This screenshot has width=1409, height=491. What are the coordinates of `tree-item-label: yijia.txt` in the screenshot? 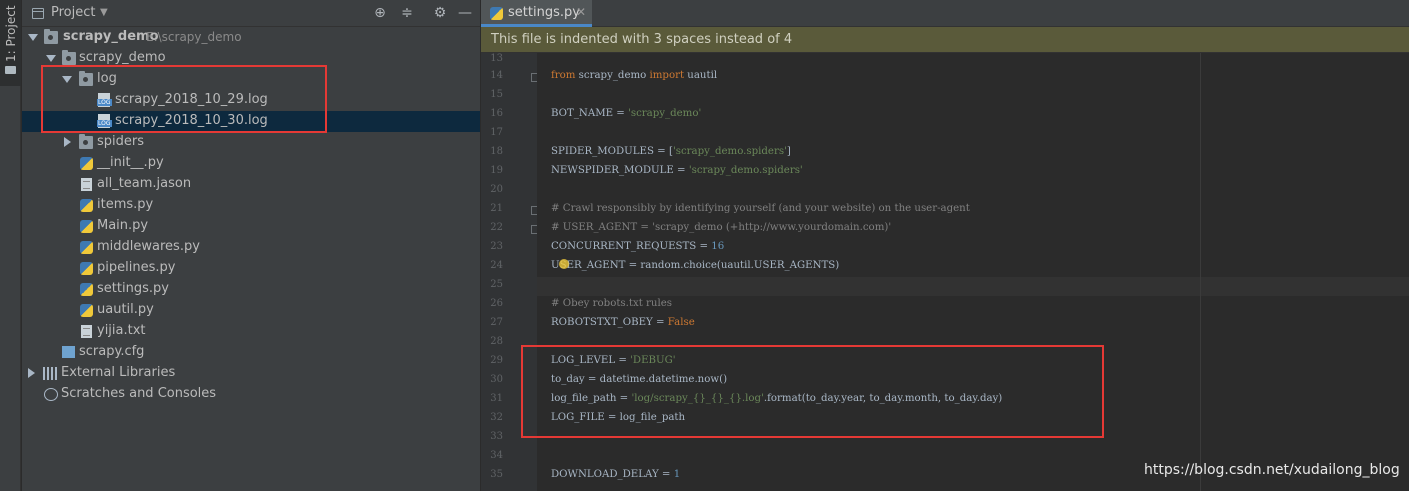 It's located at (121, 330).